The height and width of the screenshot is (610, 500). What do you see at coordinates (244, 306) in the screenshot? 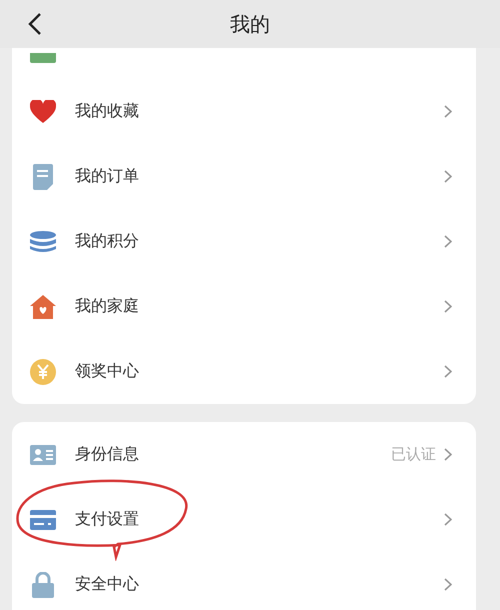
I see `menu-item: 我的家庭` at bounding box center [244, 306].